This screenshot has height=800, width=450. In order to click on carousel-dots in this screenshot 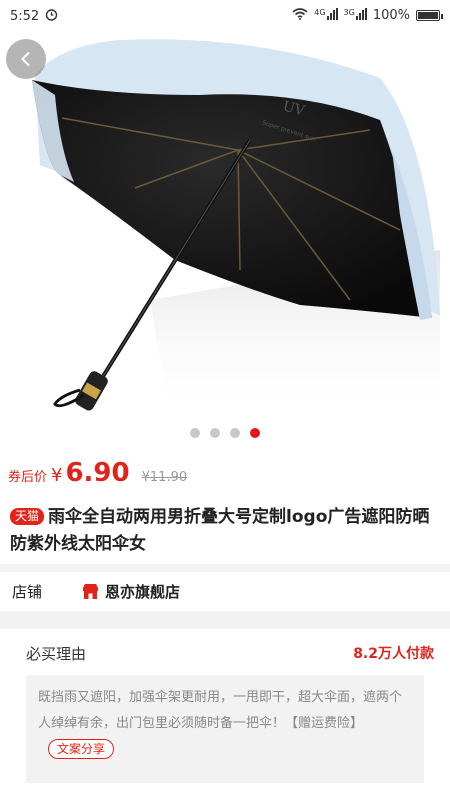, I will do `click(225, 433)`.